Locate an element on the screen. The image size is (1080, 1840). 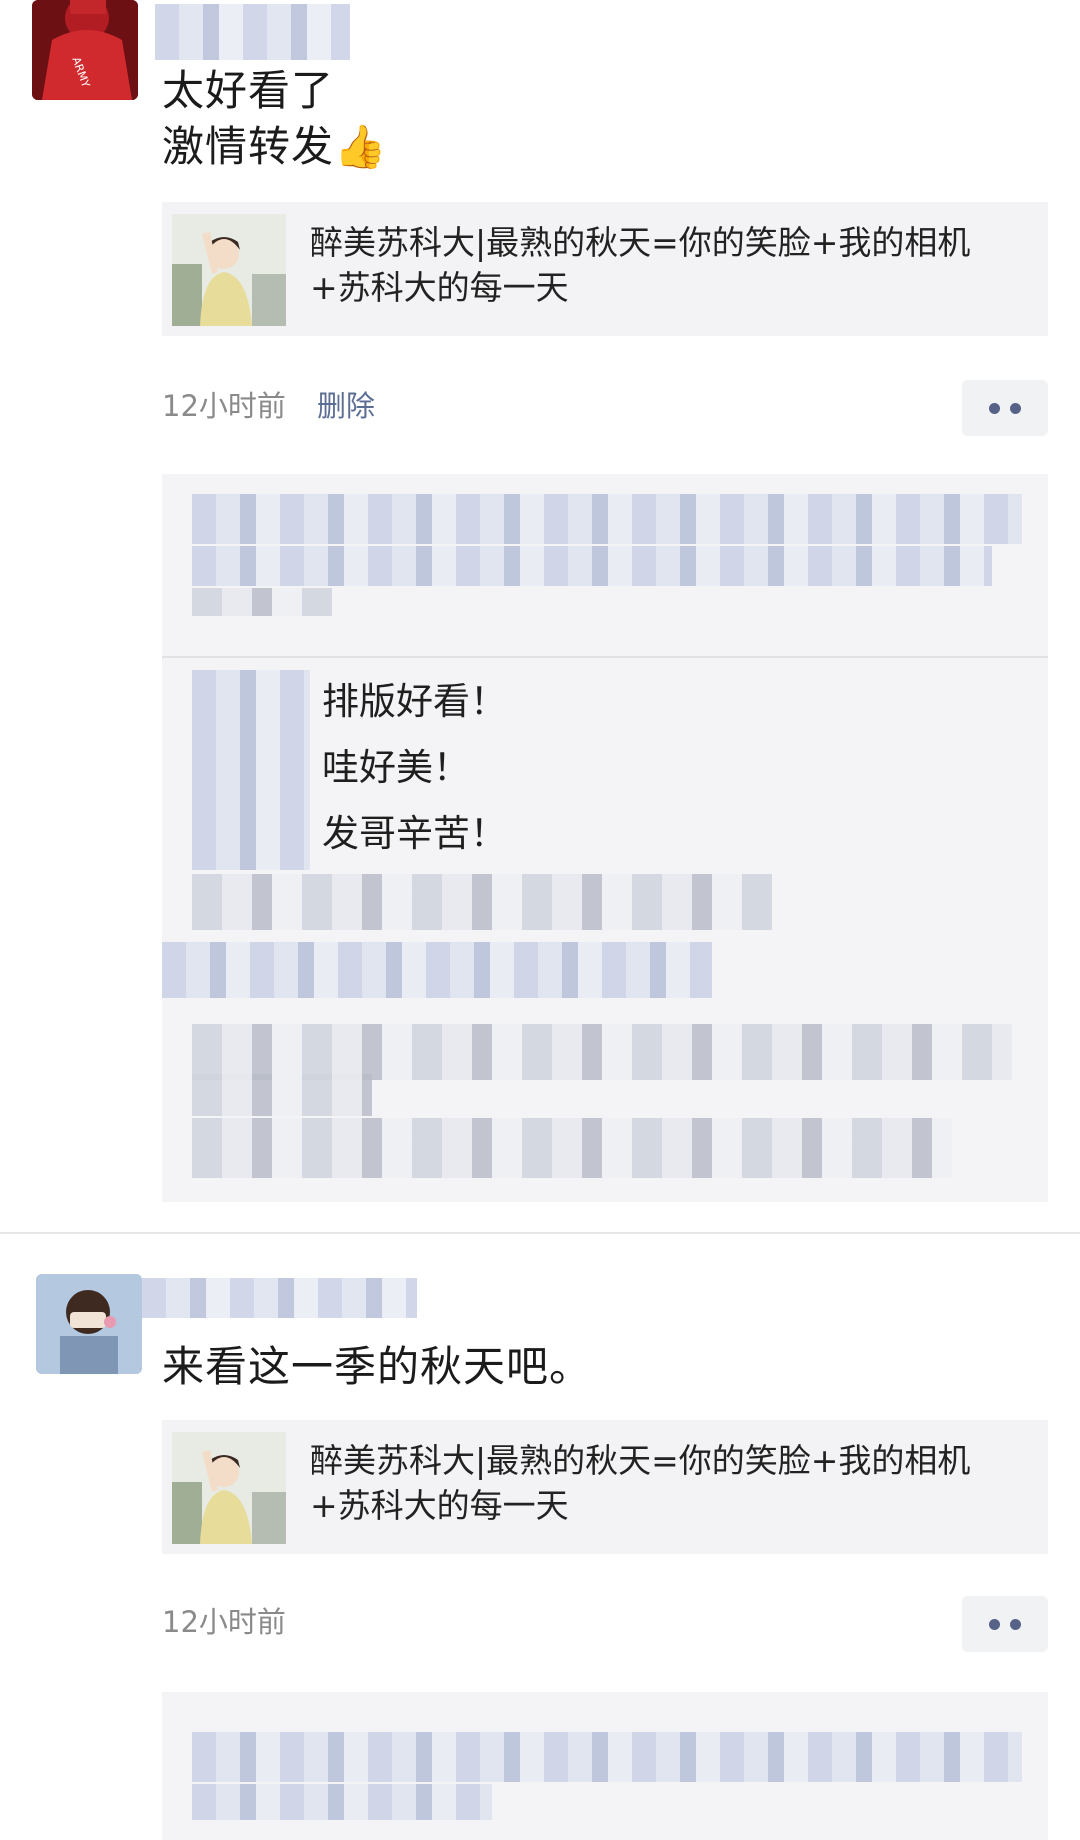
delete-button: 删除 is located at coordinates (346, 406).